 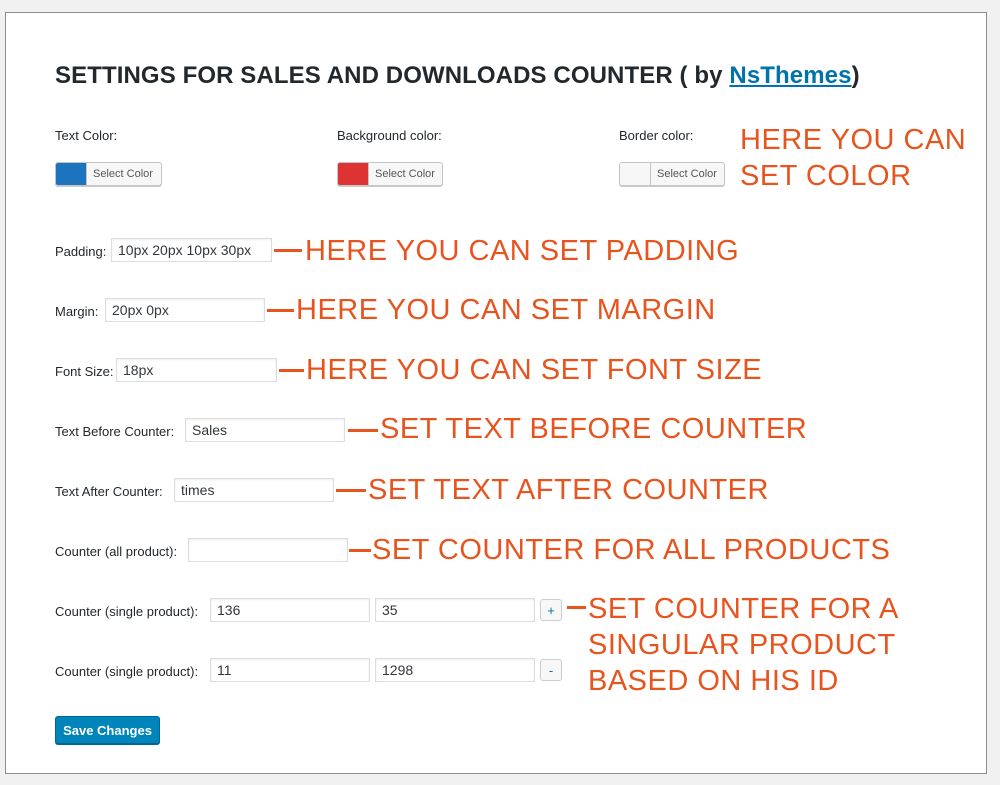 What do you see at coordinates (568, 490) in the screenshot?
I see `annotation-text-after: SET TEXT AFTER COUNTER` at bounding box center [568, 490].